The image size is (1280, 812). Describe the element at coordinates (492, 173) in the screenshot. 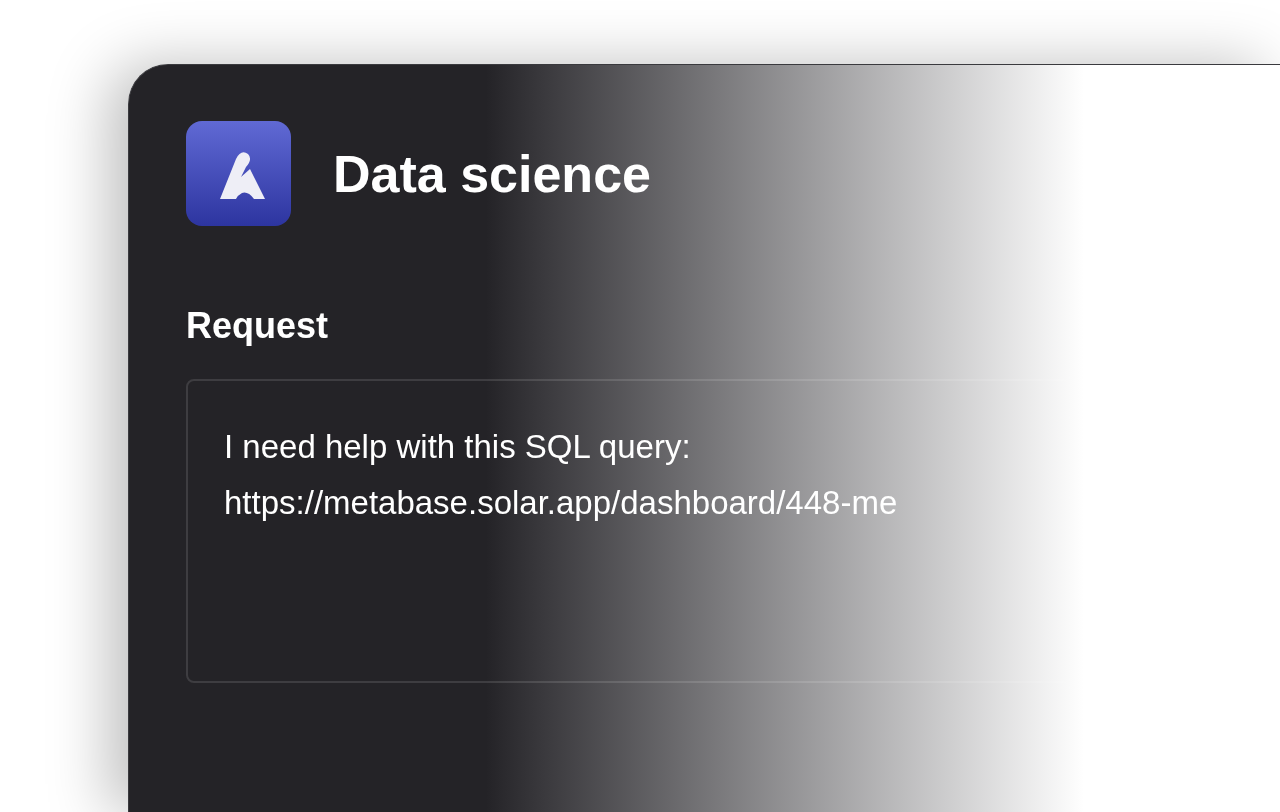

I see `page-title: Data science` at that location.